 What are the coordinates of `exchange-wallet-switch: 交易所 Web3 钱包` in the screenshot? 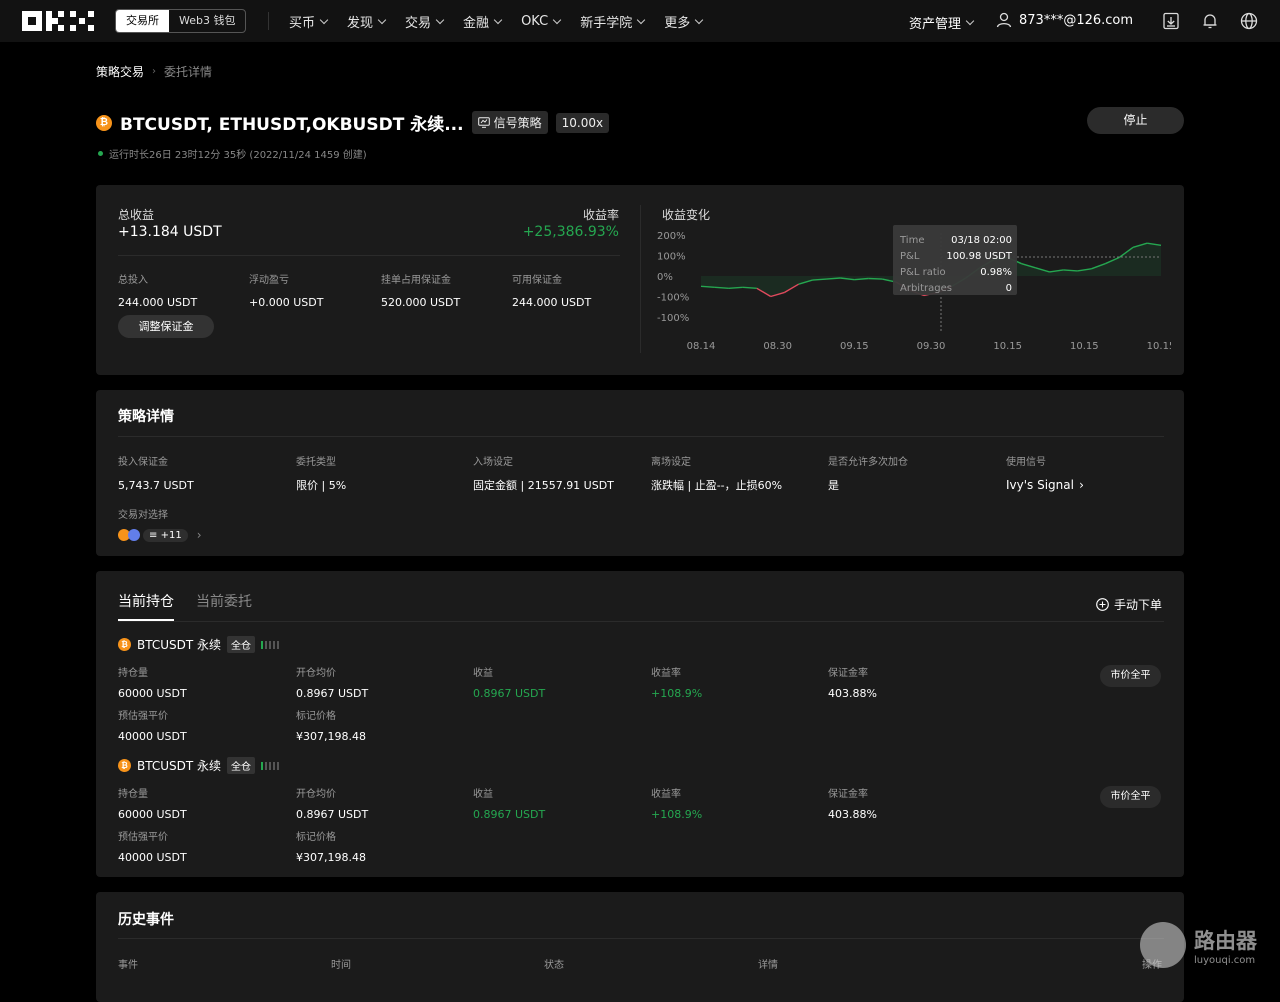 It's located at (181, 21).